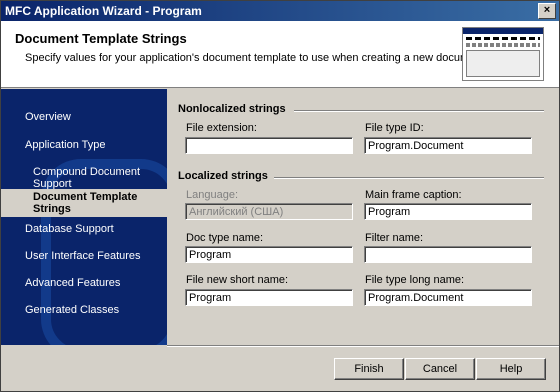 The width and height of the screenshot is (560, 392). What do you see at coordinates (503, 54) in the screenshot?
I see `wizard-preview-icon` at bounding box center [503, 54].